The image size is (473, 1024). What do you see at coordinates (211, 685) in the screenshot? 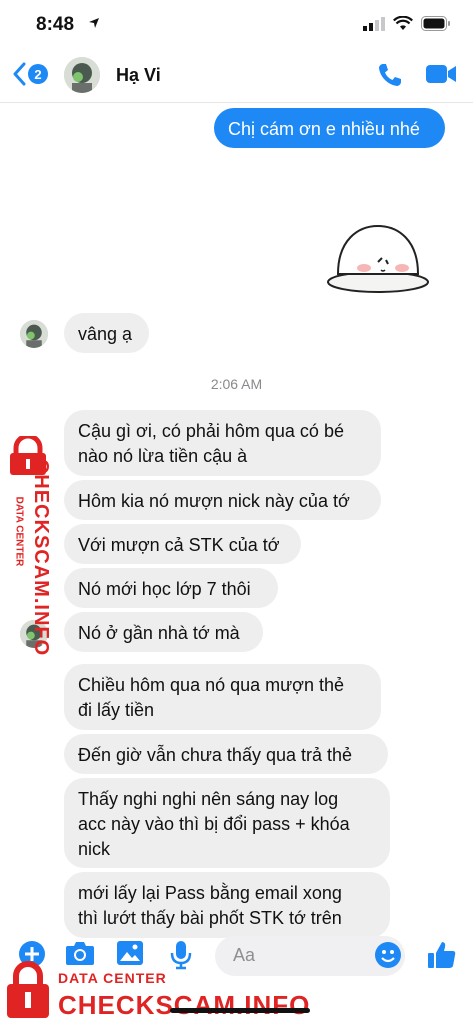
I see `message-text: Chiều hôm qua nó qua mượn thẻ` at bounding box center [211, 685].